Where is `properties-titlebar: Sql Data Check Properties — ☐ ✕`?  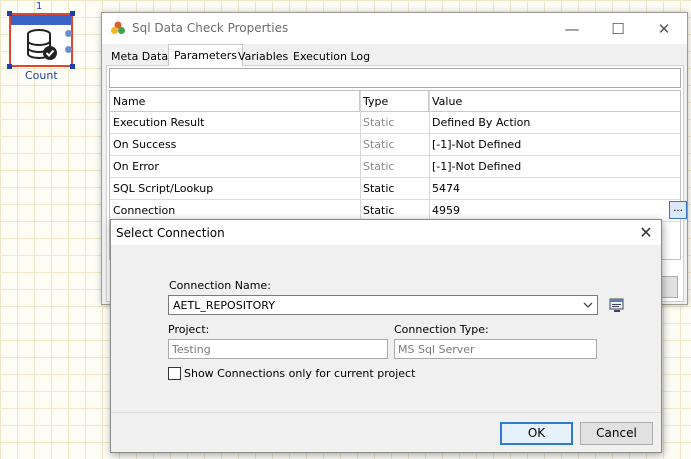
properties-titlebar: Sql Data Check Properties — ☐ ✕ is located at coordinates (394, 28).